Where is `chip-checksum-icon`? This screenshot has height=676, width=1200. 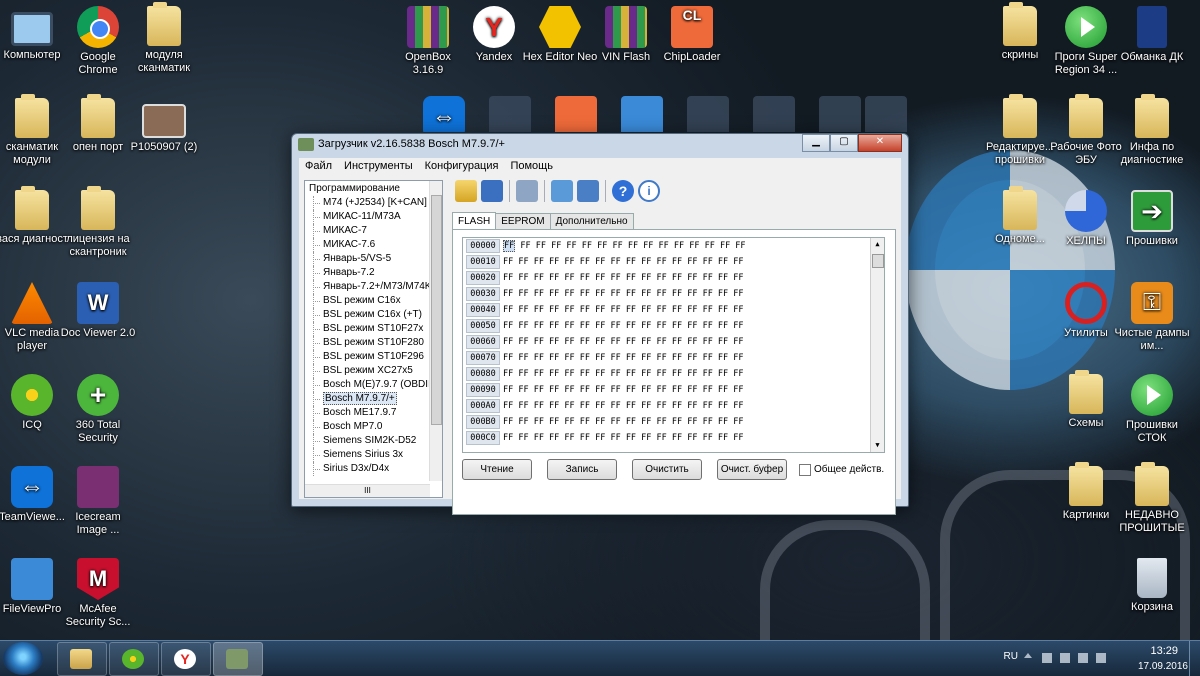
chip-checksum-icon is located at coordinates (527, 191).